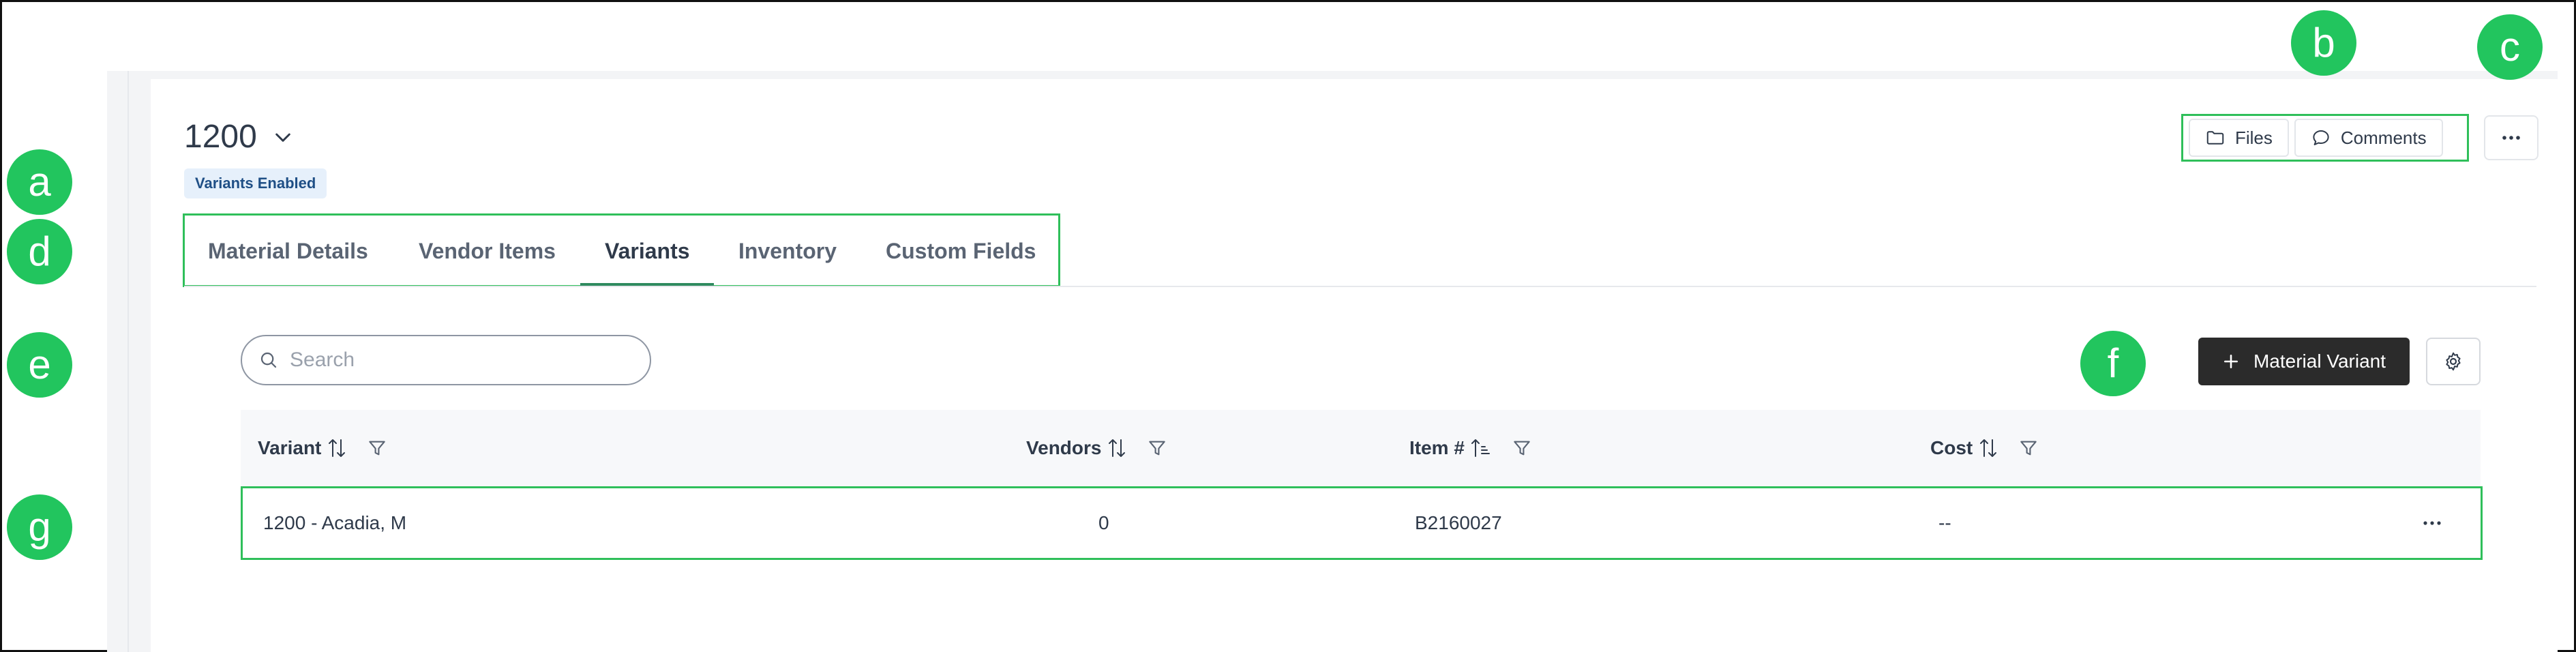  I want to click on chevron-down-icon, so click(283, 137).